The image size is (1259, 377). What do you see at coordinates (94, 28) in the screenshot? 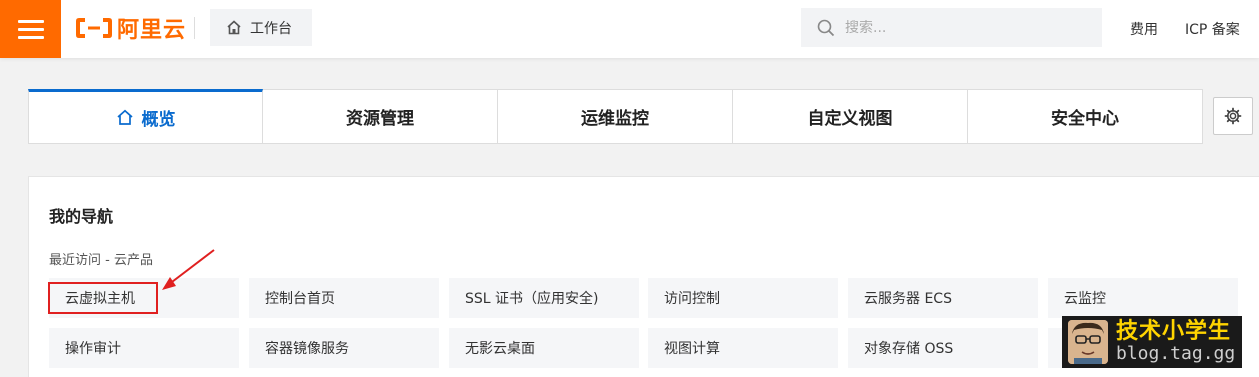
I see `aliyun-logo-icon` at bounding box center [94, 28].